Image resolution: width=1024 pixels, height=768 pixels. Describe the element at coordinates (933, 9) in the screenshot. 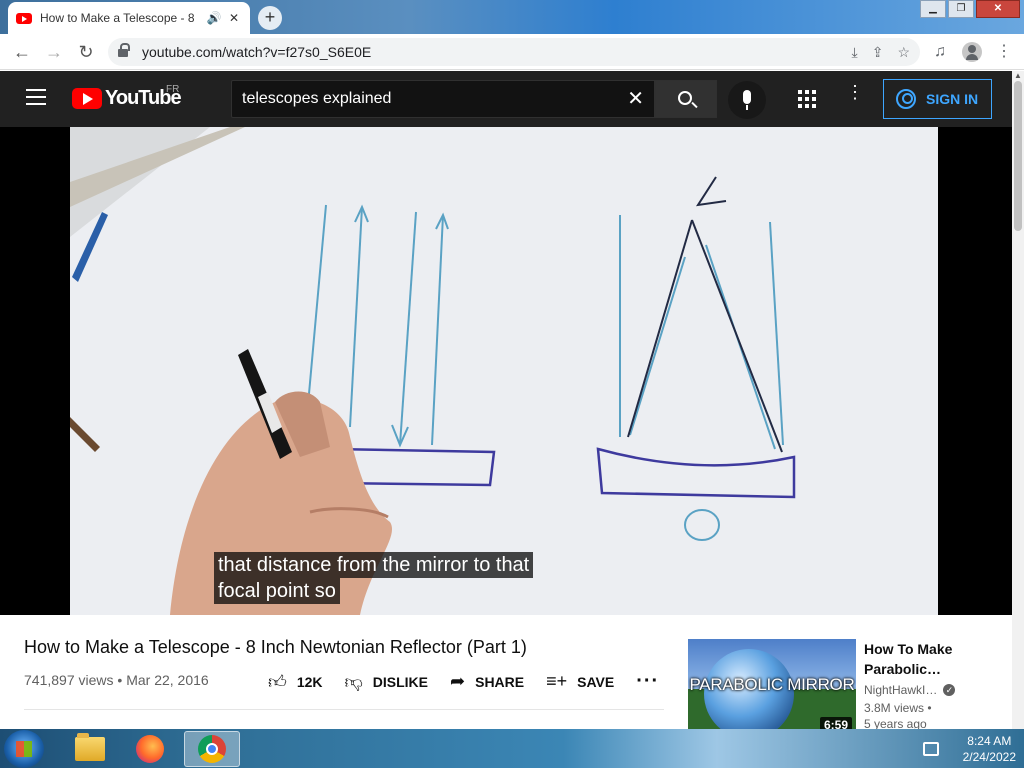

I see `minimize-button: ▁` at that location.